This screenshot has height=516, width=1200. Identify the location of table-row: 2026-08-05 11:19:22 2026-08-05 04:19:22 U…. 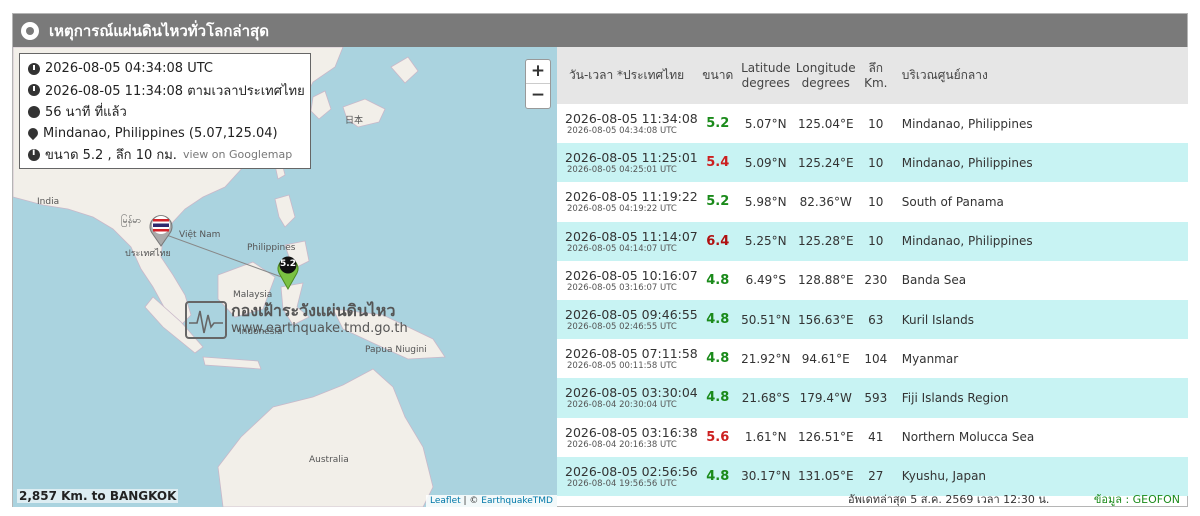
(872, 202).